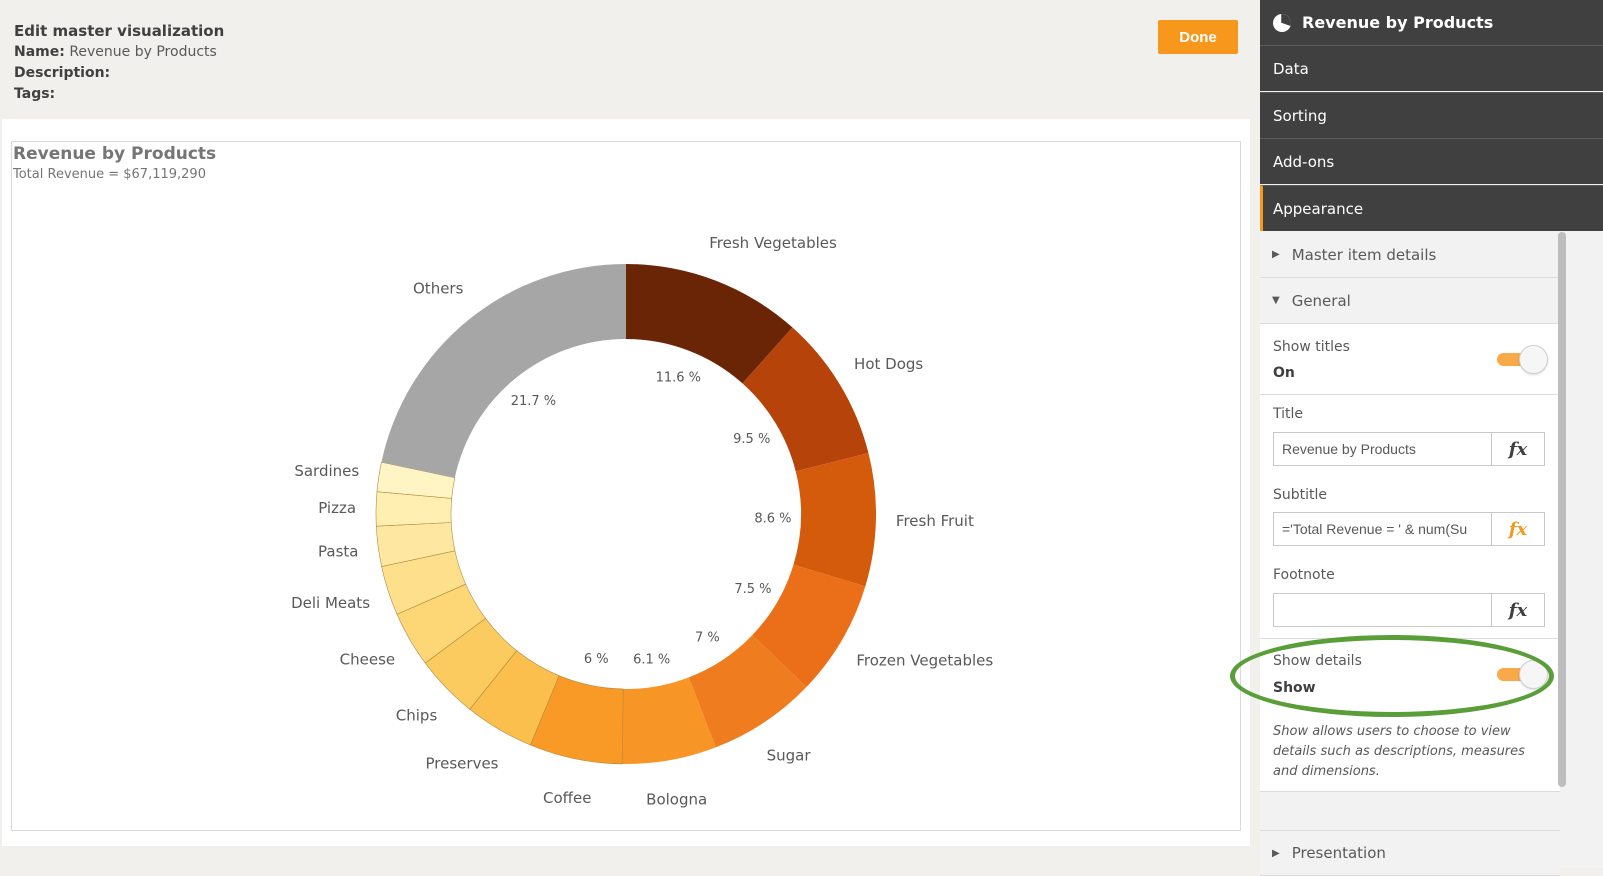 The width and height of the screenshot is (1603, 876). Describe the element at coordinates (438, 289) in the screenshot. I see `slice-category-label: Others` at that location.